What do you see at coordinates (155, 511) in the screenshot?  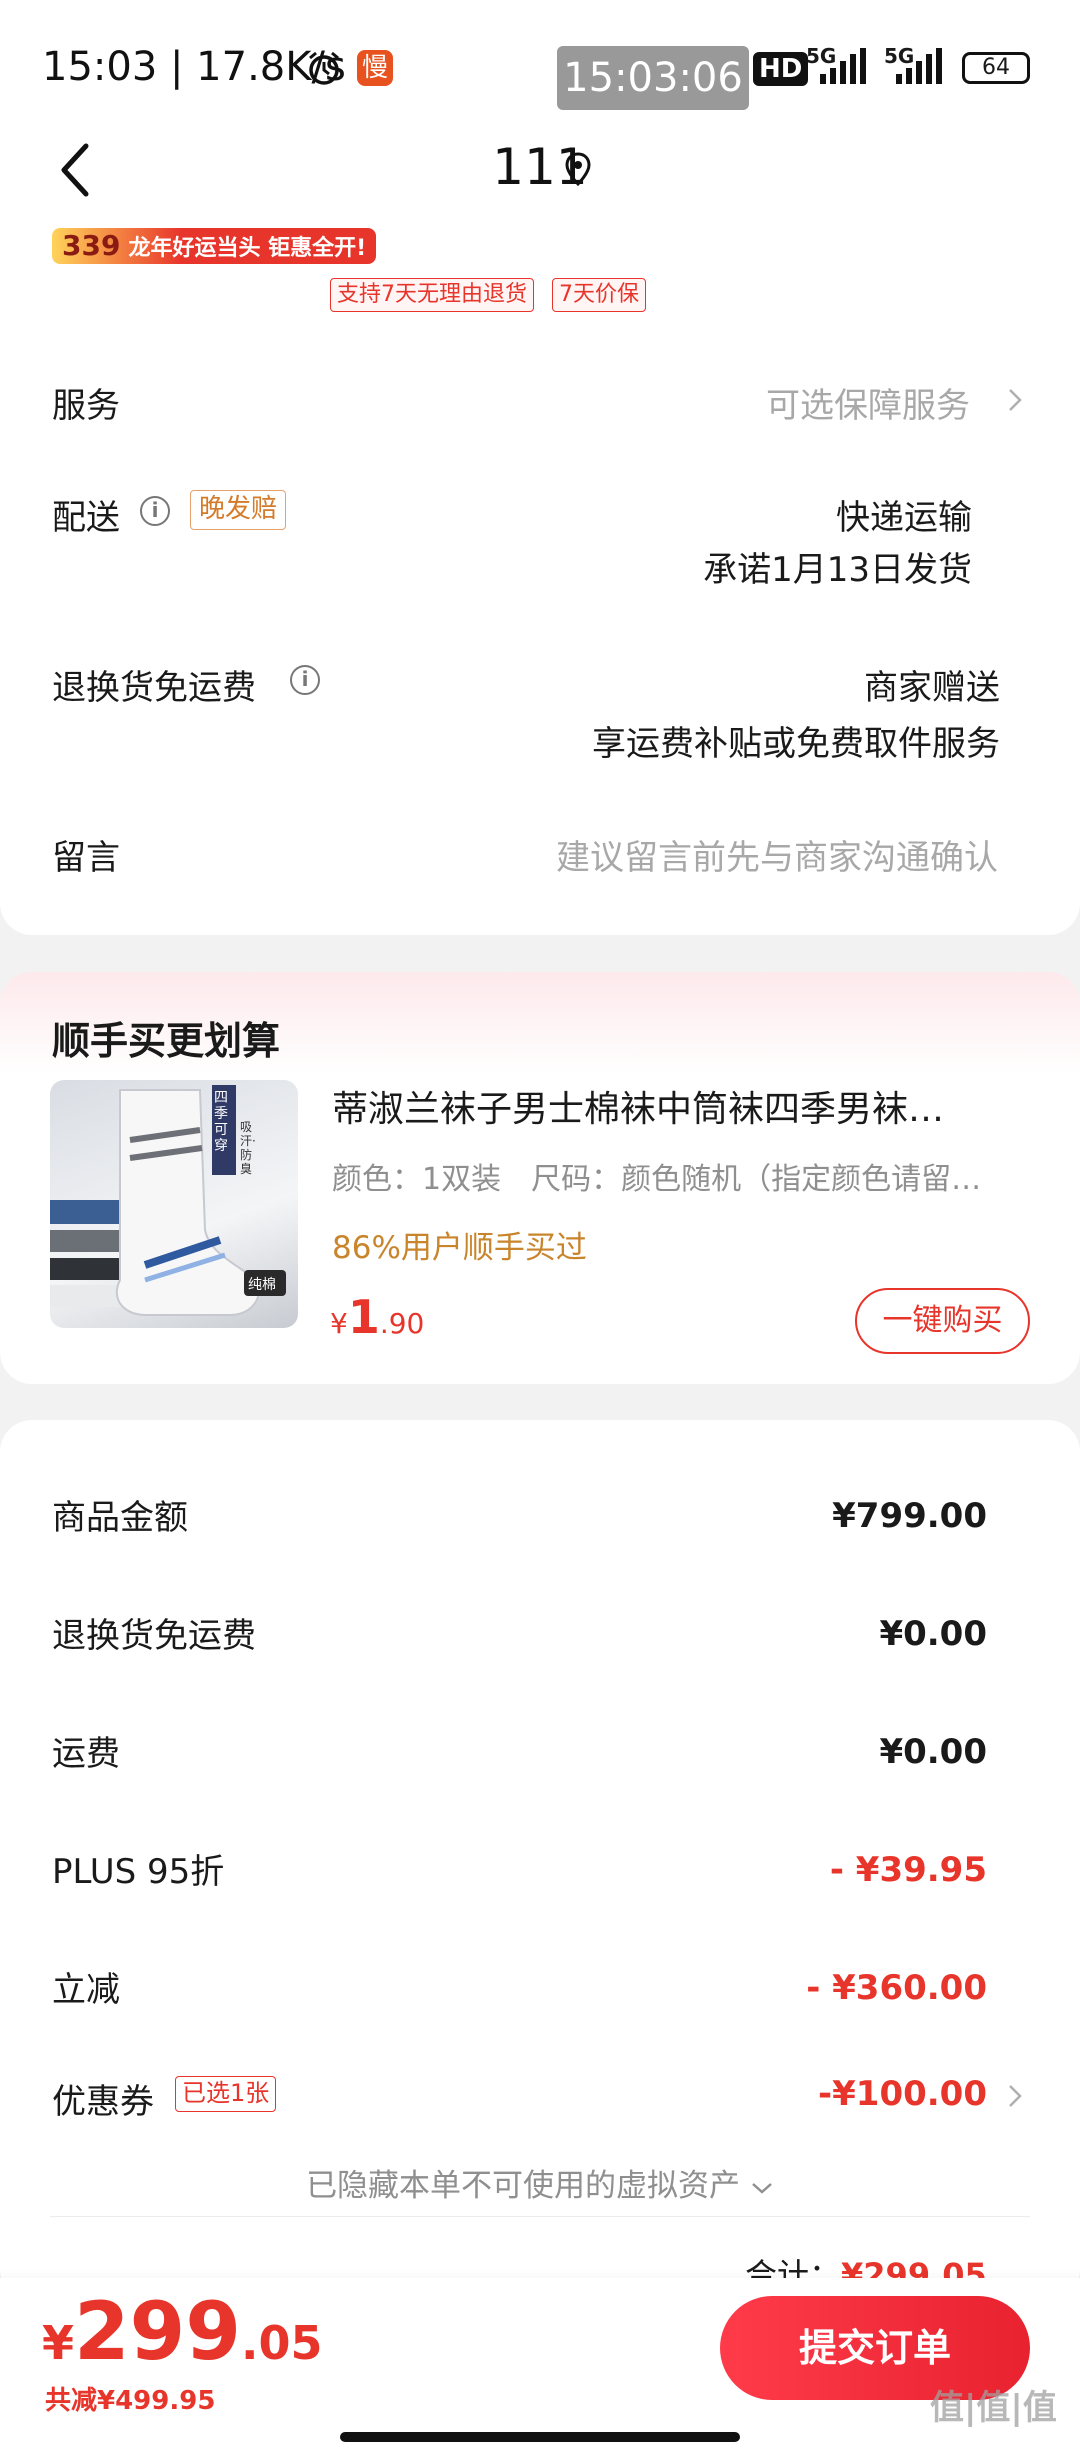 I see `delivery-info-icon: i` at bounding box center [155, 511].